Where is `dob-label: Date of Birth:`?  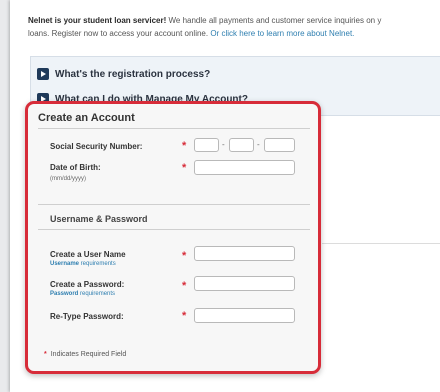
dob-label: Date of Birth: is located at coordinates (75, 167).